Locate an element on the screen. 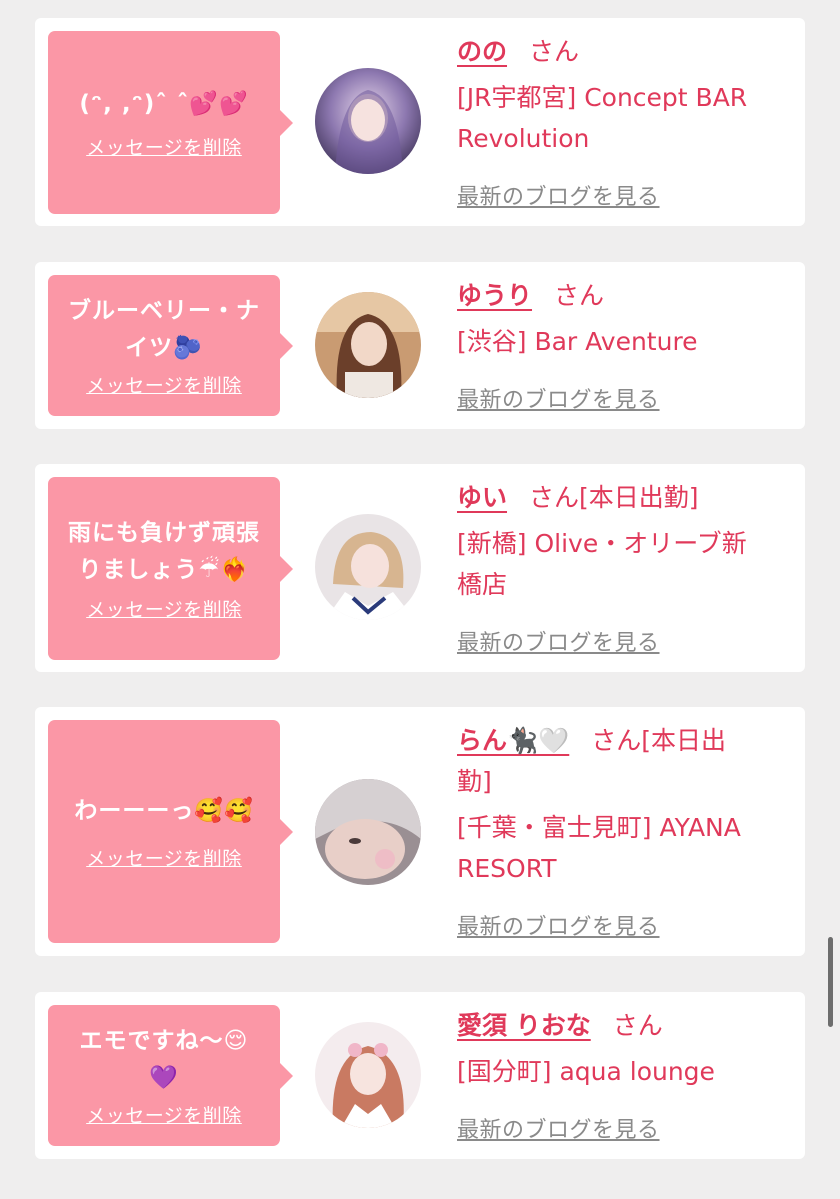 This screenshot has width=840, height=1199. message-bubble: エモですね〜😌 💜 メッセージを削除 is located at coordinates (170, 1075).